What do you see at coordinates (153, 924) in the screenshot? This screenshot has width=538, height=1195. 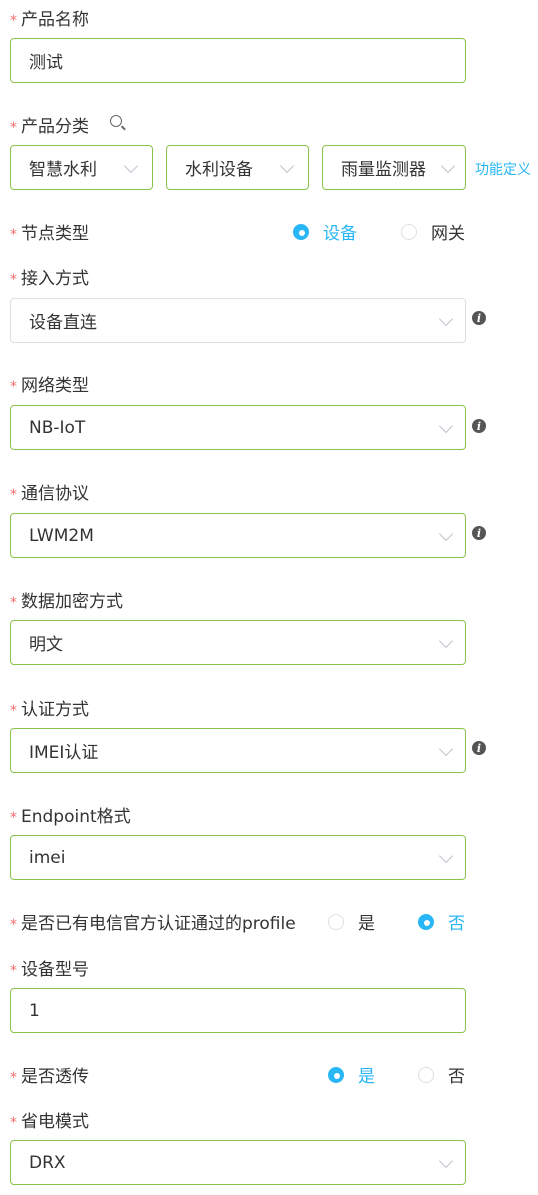 I see `telecom-profile-label: * 是否已有电信官方认证通过的profile` at bounding box center [153, 924].